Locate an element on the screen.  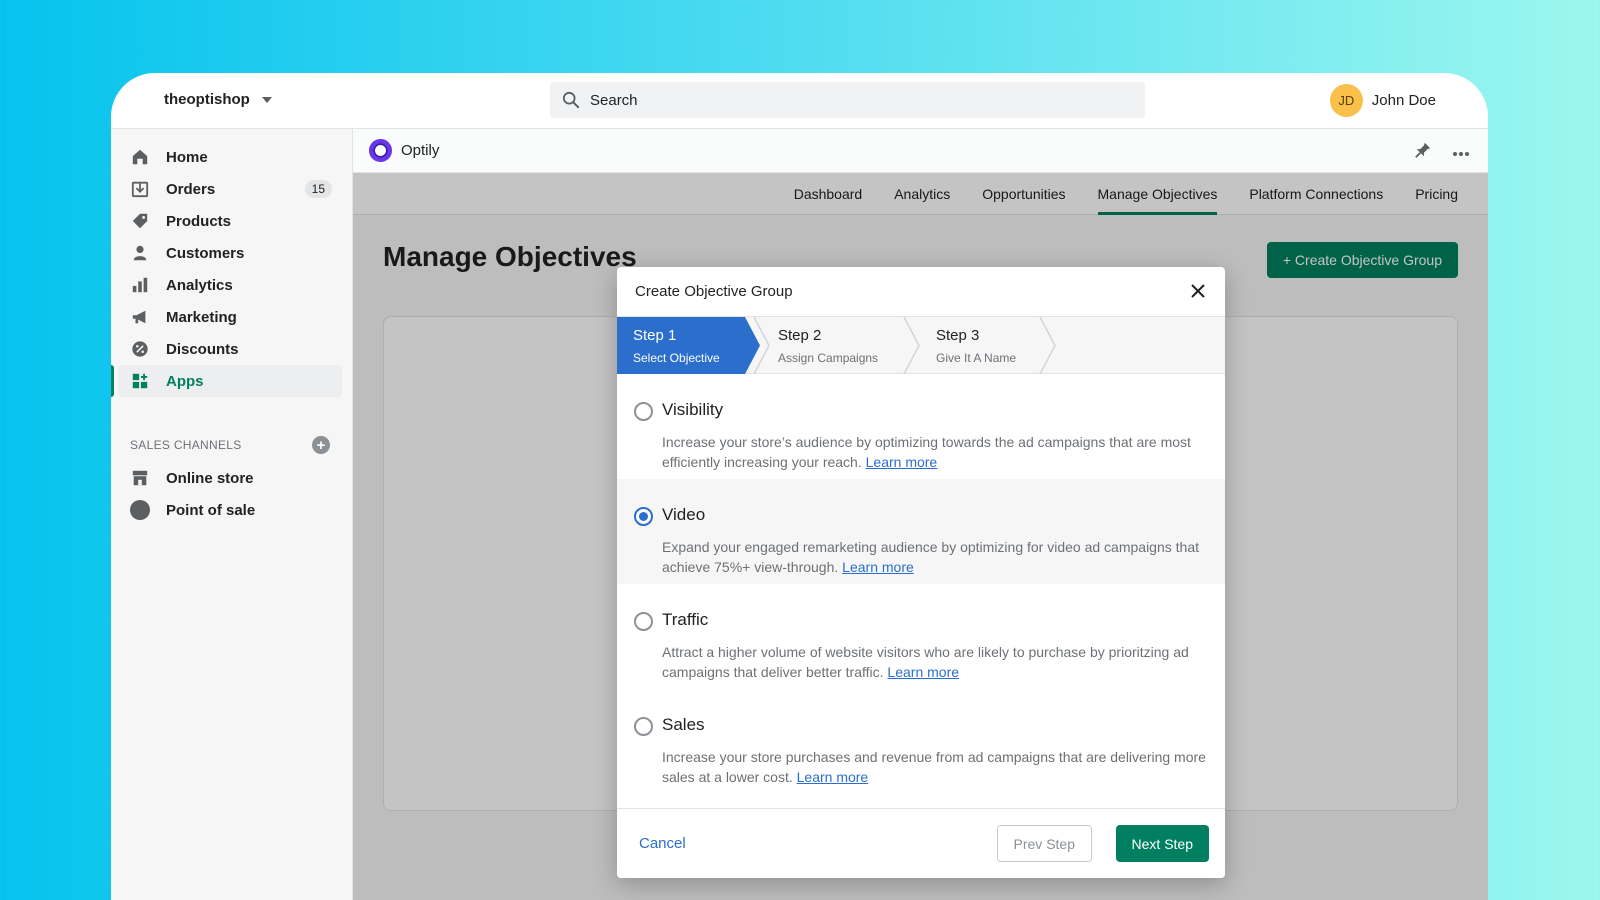
user-name: John Doe is located at coordinates (1403, 100).